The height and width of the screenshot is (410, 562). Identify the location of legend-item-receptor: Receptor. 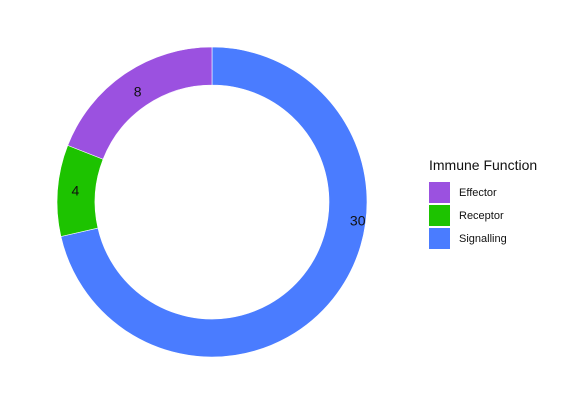
(483, 215).